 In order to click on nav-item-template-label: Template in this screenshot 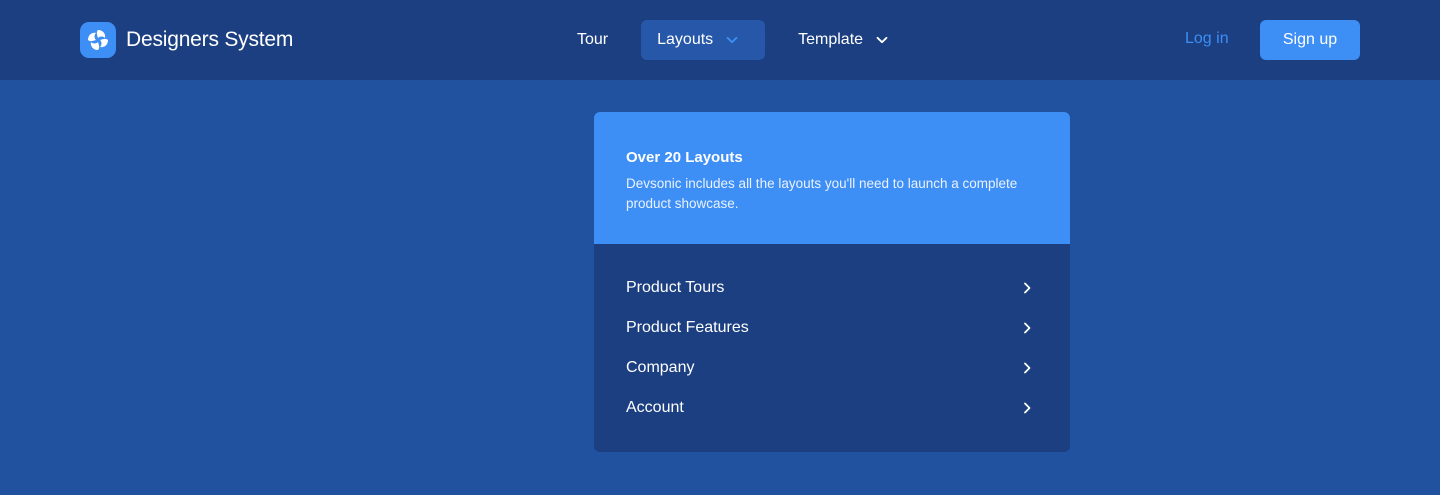, I will do `click(831, 39)`.